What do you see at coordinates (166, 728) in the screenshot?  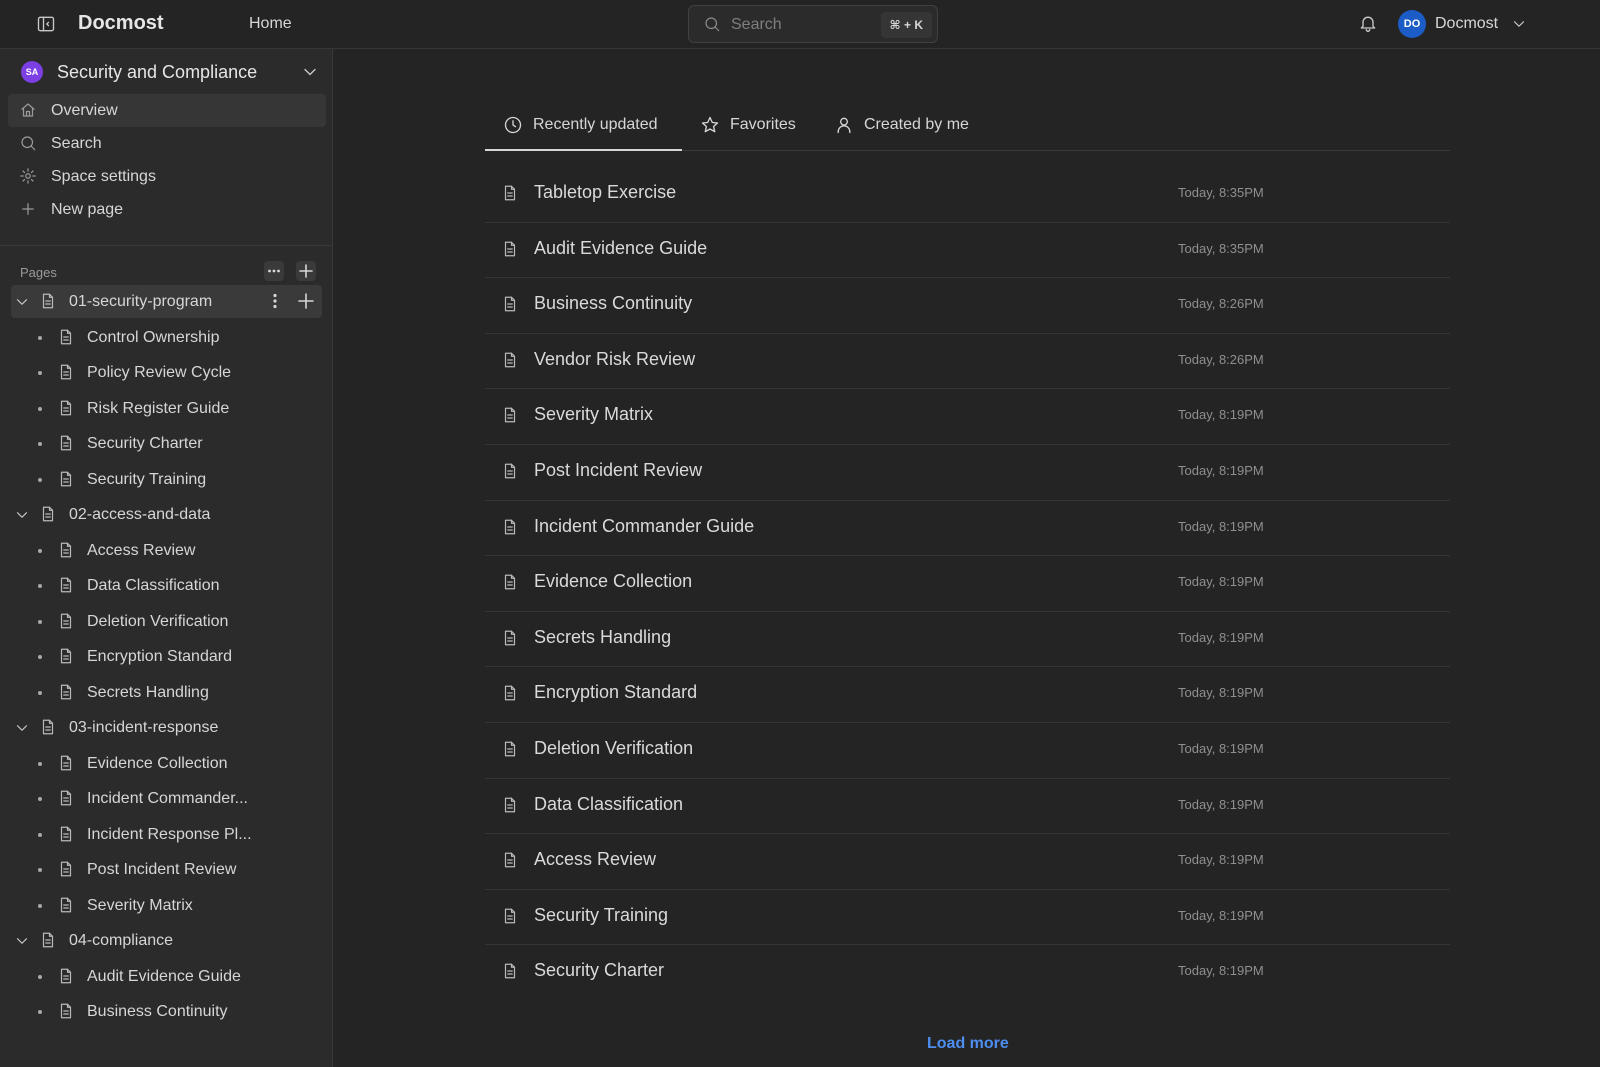 I see `tree-folder: 03-incident-response` at bounding box center [166, 728].